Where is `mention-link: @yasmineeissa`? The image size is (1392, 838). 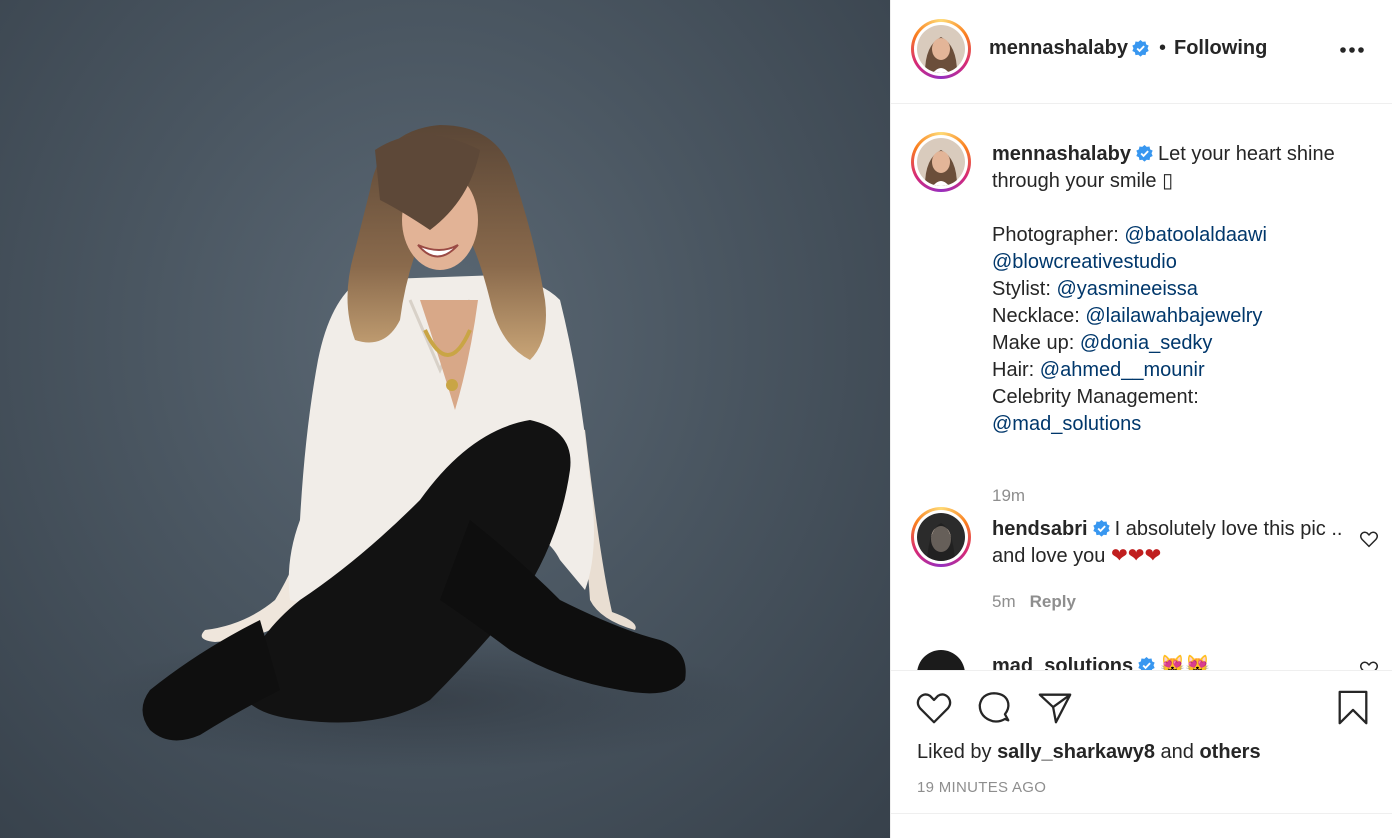
mention-link: @yasmineeissa is located at coordinates (1126, 289).